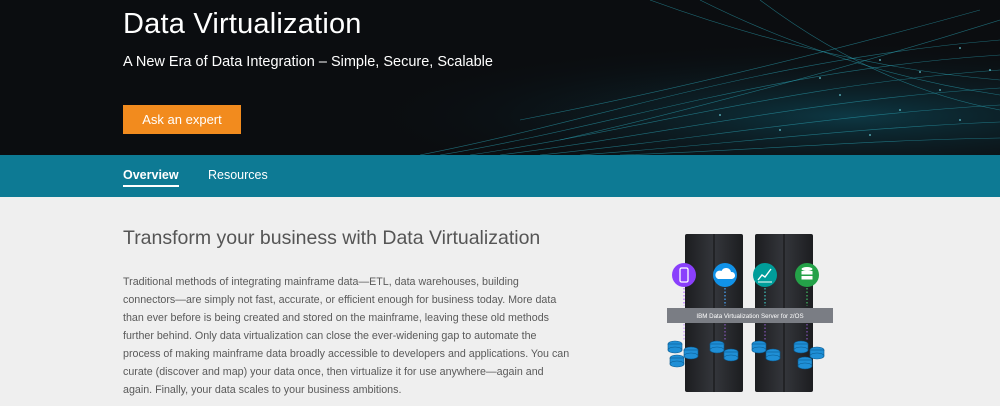 This screenshot has height=406, width=1000. What do you see at coordinates (684, 275) in the screenshot?
I see `mobile-icon` at bounding box center [684, 275].